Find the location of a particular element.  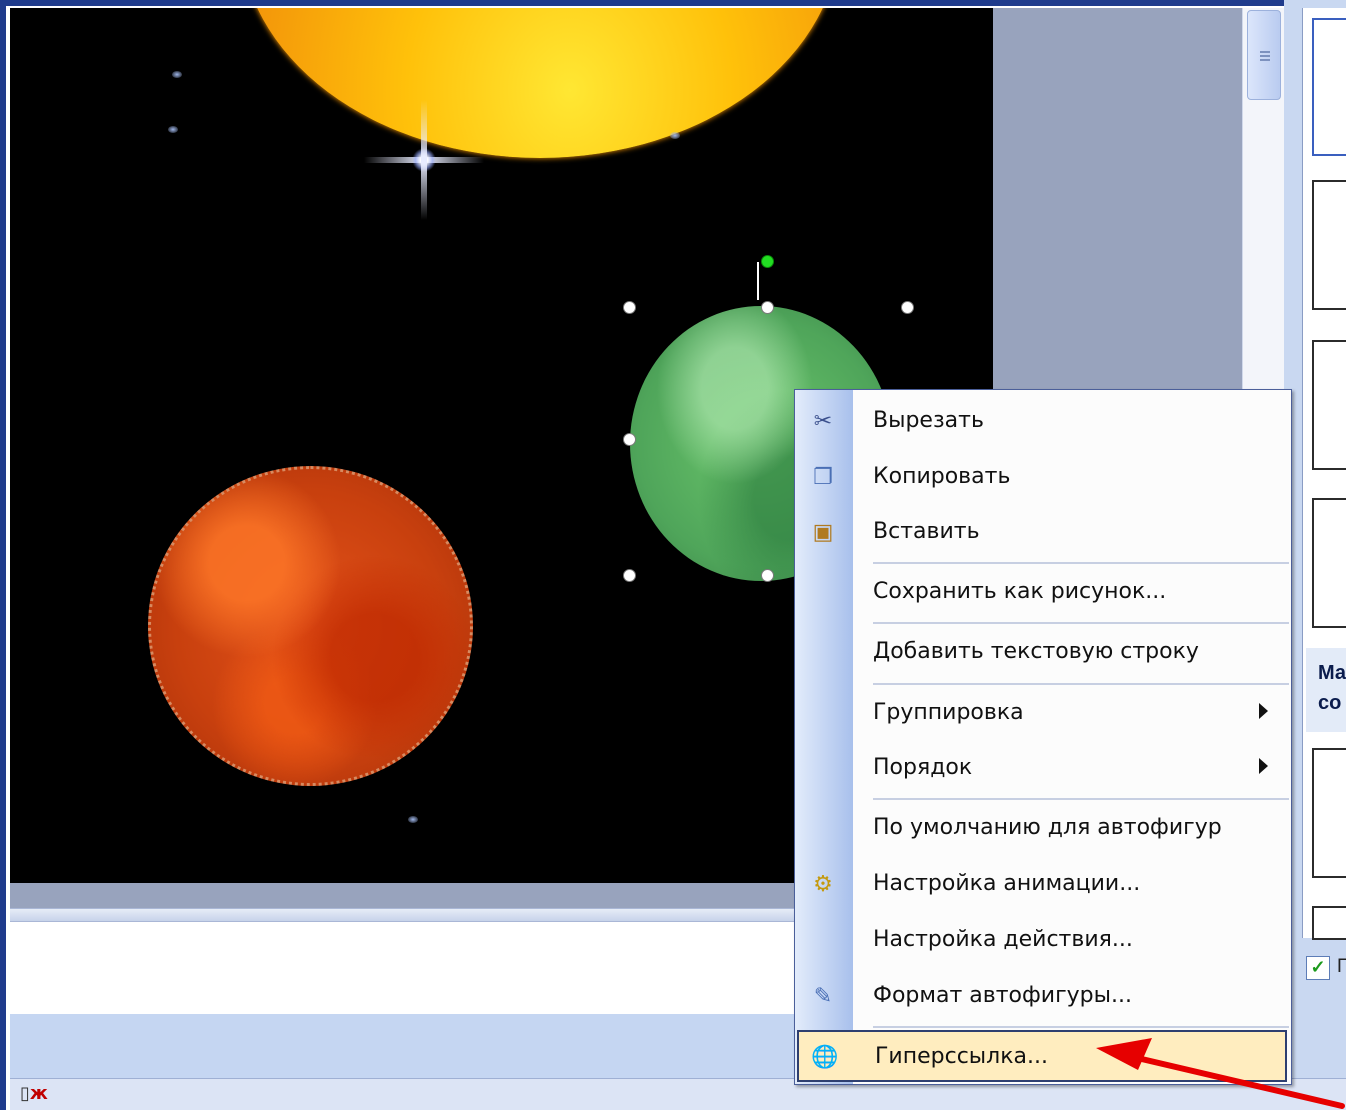

resize-handle-top-right is located at coordinates (907, 307).